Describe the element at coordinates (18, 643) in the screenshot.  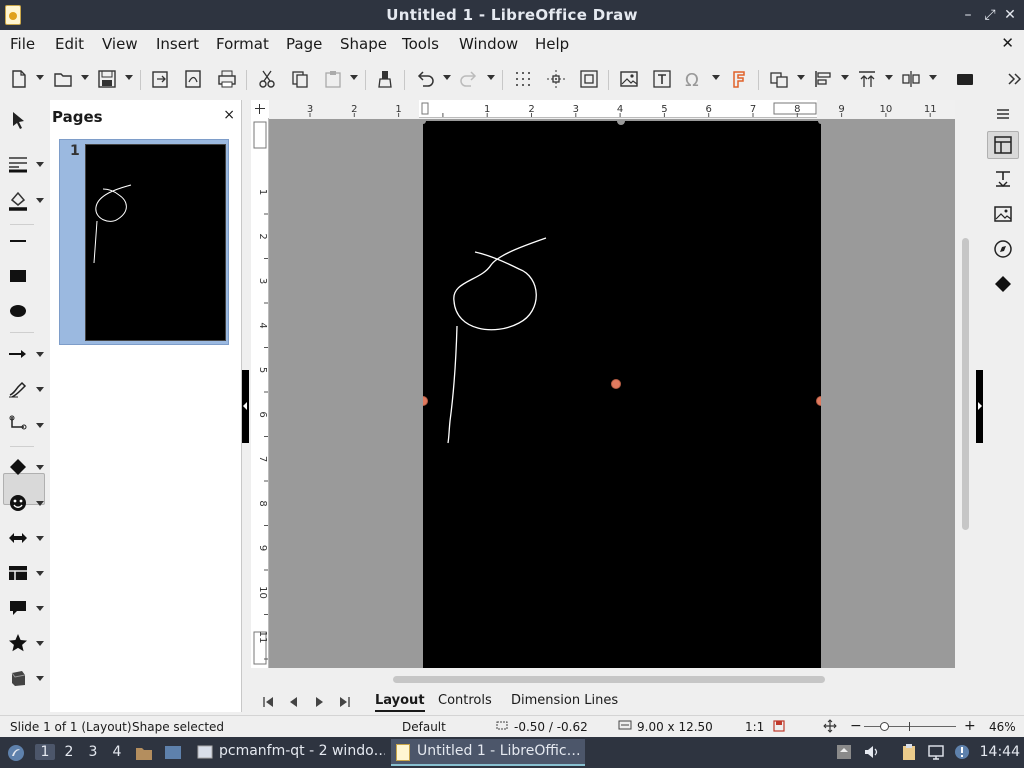
I see `stars-icon` at that location.